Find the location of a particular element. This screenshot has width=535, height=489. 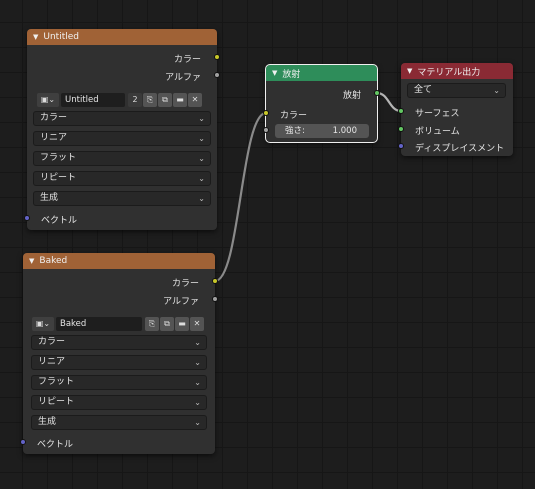

output-emission-socket is located at coordinates (377, 93).